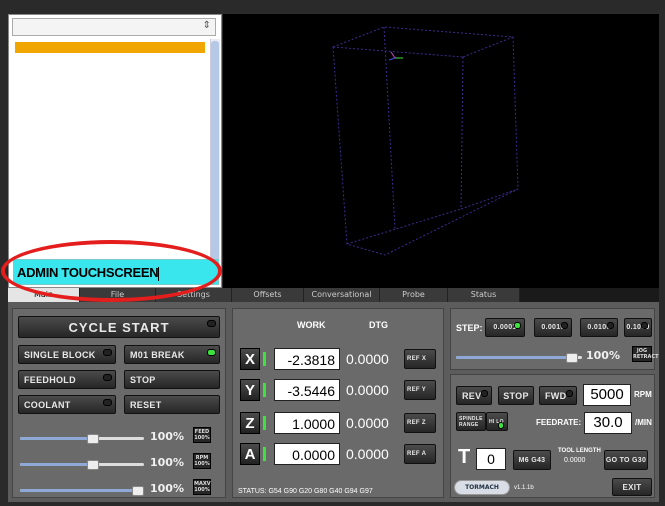 This screenshot has width=665, height=506. Describe the element at coordinates (307, 454) in the screenshot. I see `a-work-dro: 0.0000` at that location.